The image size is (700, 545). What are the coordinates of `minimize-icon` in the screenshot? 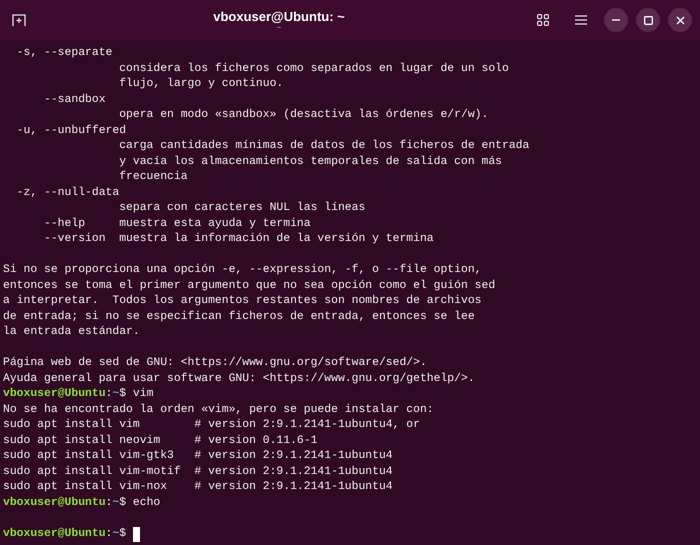 It's located at (616, 20).